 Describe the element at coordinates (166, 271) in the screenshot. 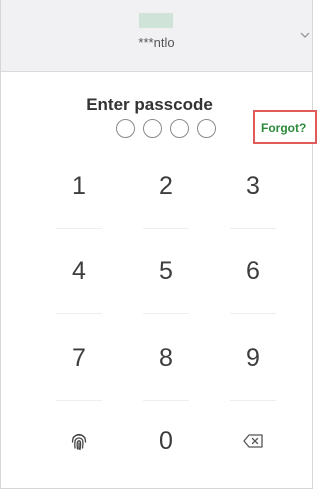

I see `key-5: 5` at that location.